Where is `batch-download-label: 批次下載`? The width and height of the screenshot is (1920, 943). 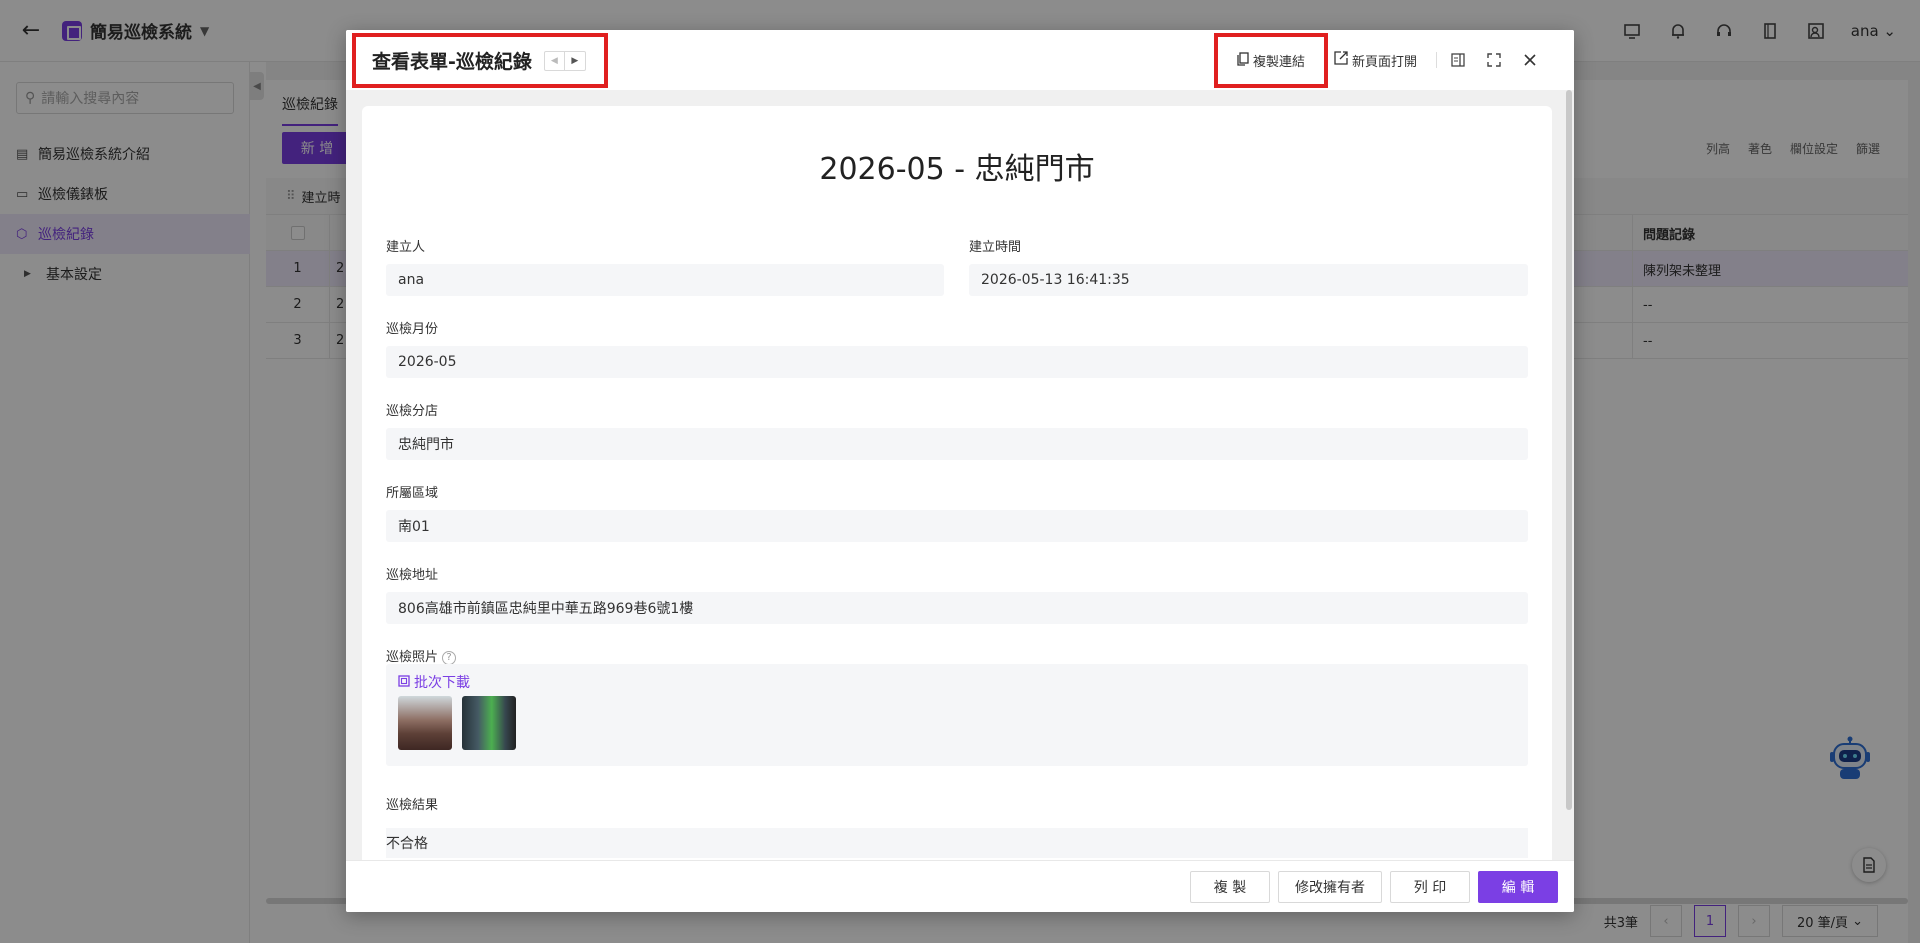
batch-download-label: 批次下載 is located at coordinates (442, 683).